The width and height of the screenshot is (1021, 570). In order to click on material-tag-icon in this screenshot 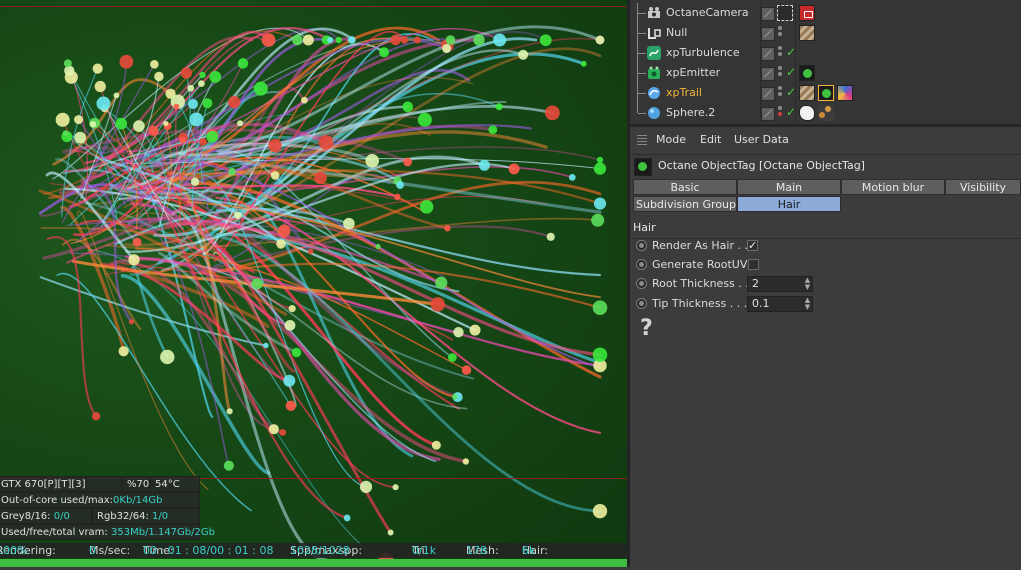, I will do `click(845, 93)`.